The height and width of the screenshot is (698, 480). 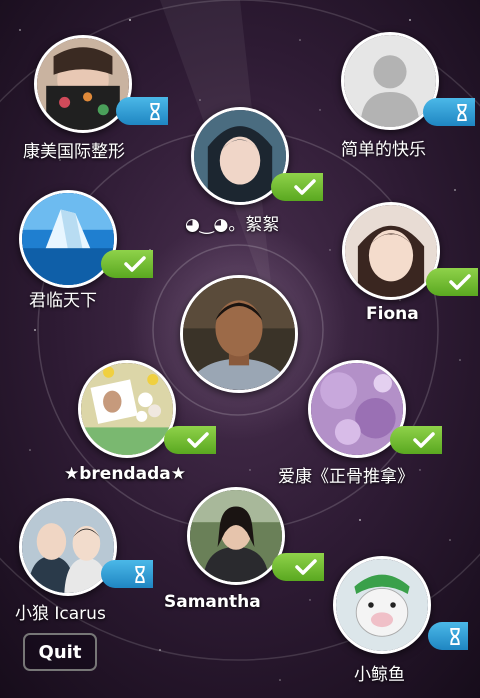 I want to click on friend-name: 简单的快乐, so click(x=383, y=150).